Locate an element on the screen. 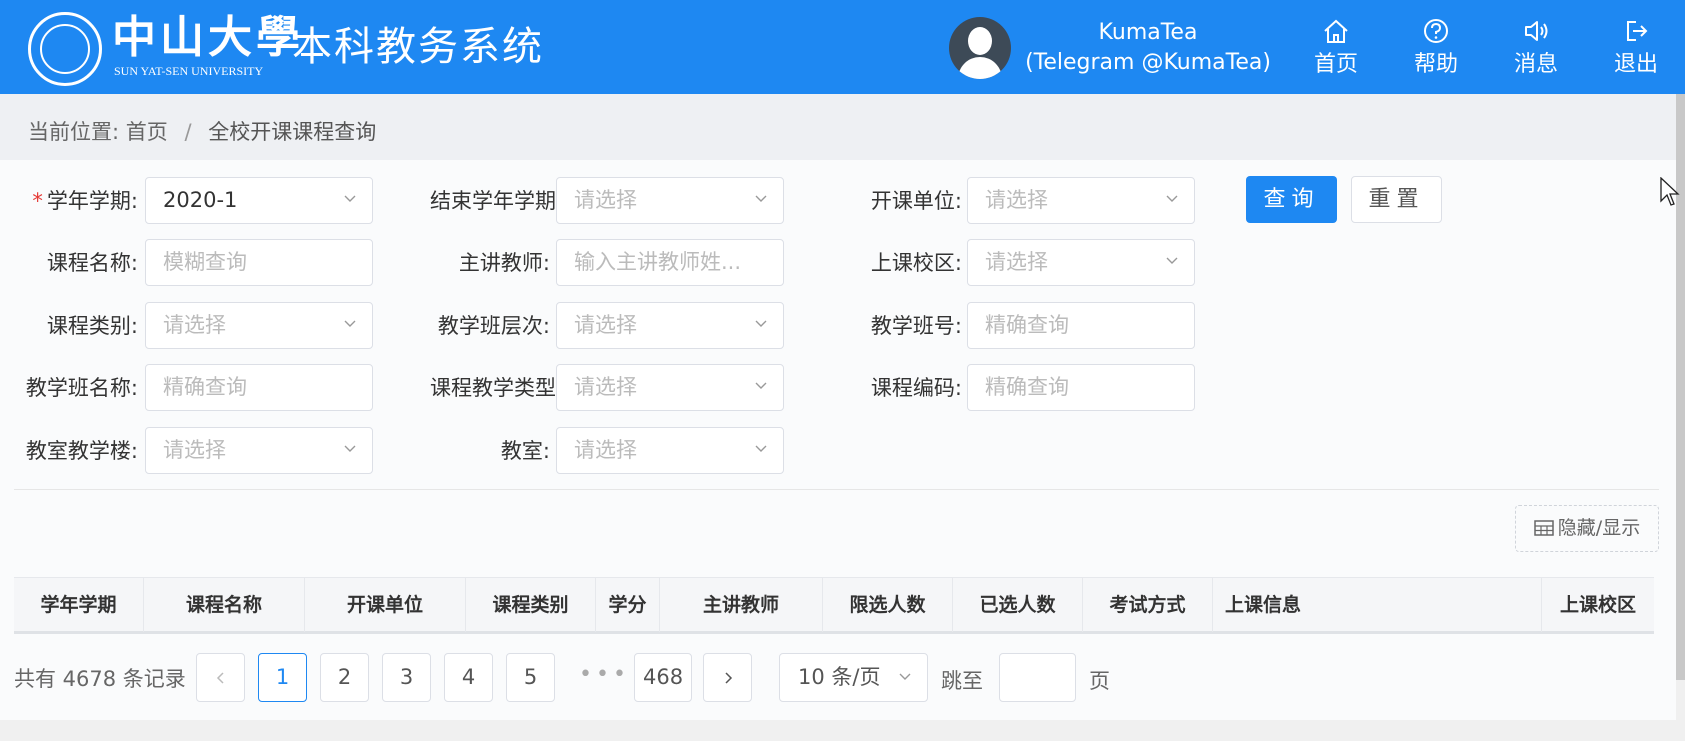 This screenshot has height=741, width=1685. chevron-left-icon is located at coordinates (220, 678).